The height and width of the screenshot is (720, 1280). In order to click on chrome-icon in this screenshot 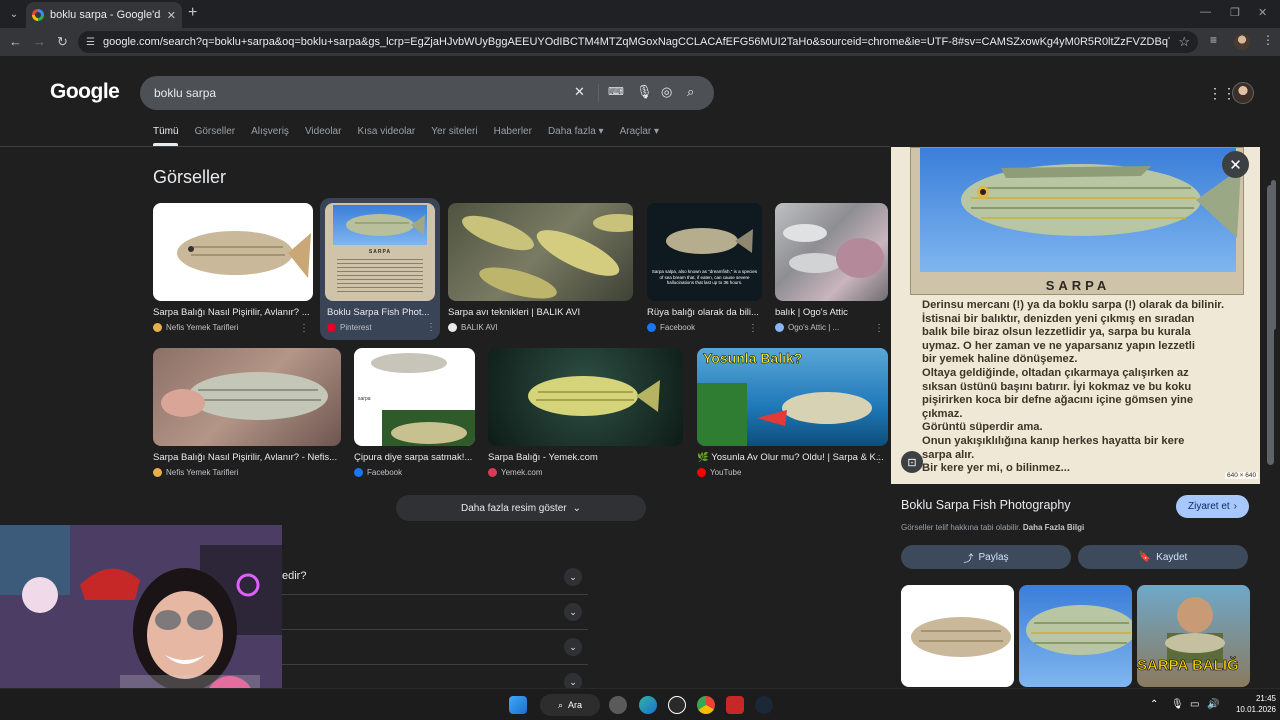, I will do `click(706, 705)`.